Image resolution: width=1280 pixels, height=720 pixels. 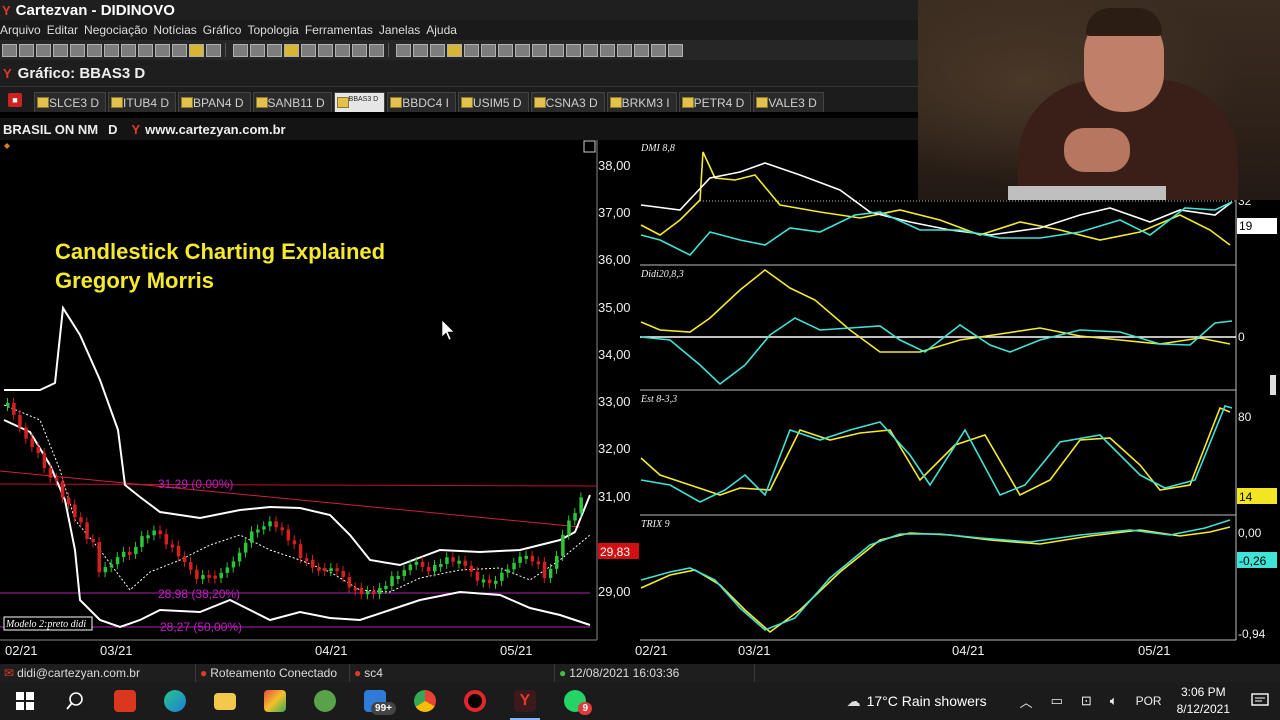 I want to click on notifications-button, so click(x=1260, y=701).